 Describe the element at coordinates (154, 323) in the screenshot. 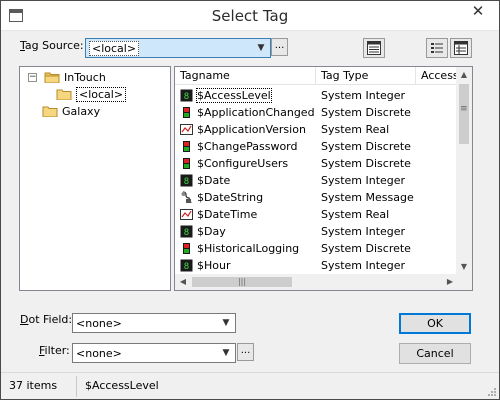

I see `dot-field-dropdown: <none> ▼` at that location.